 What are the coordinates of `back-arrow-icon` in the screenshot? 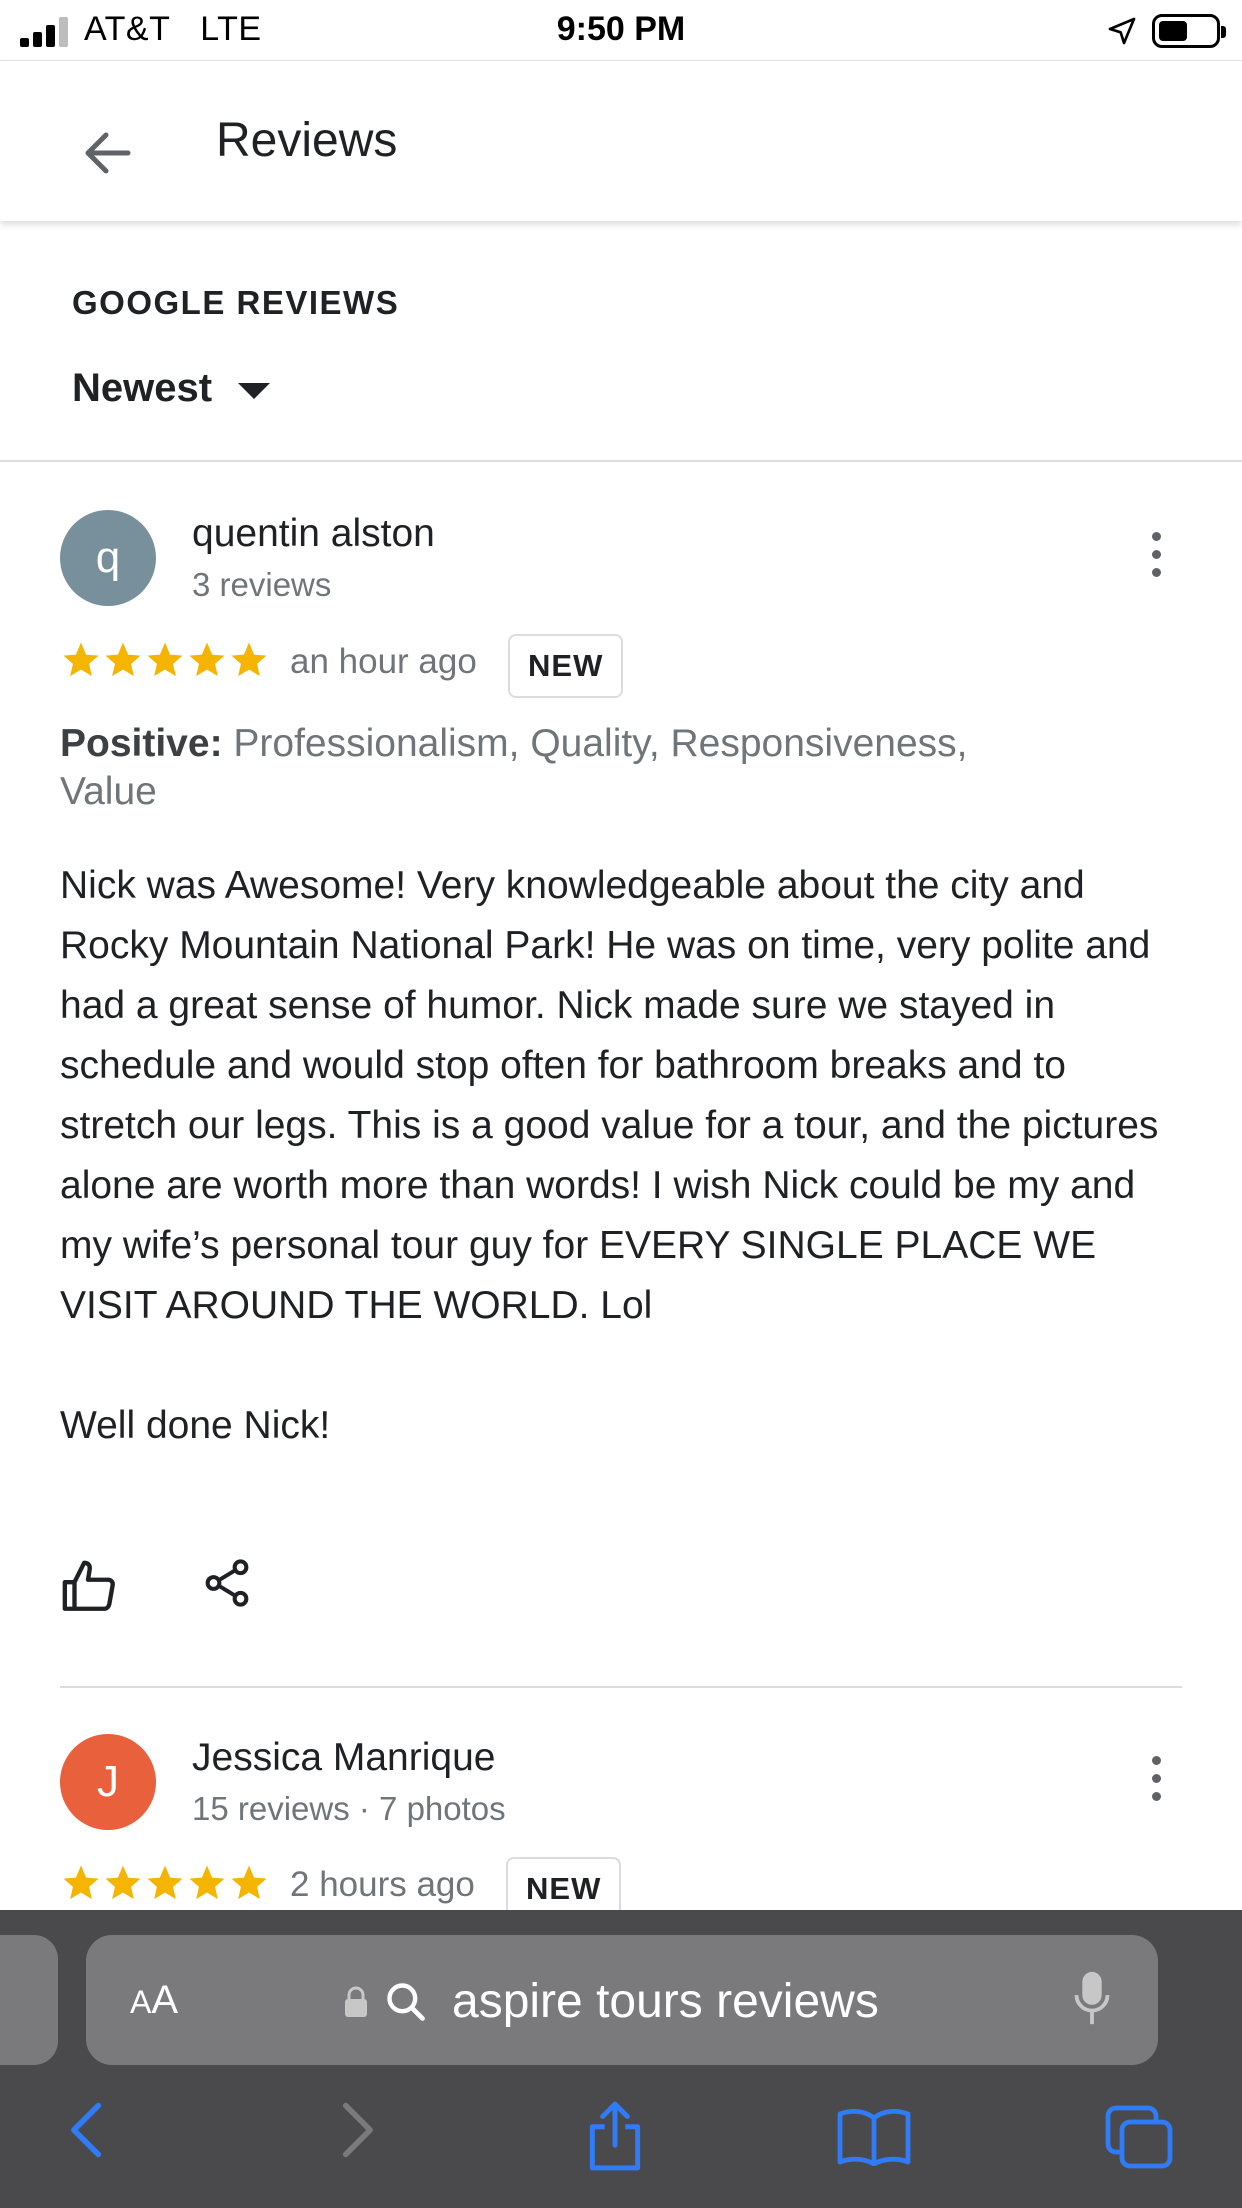 It's located at (108, 153).